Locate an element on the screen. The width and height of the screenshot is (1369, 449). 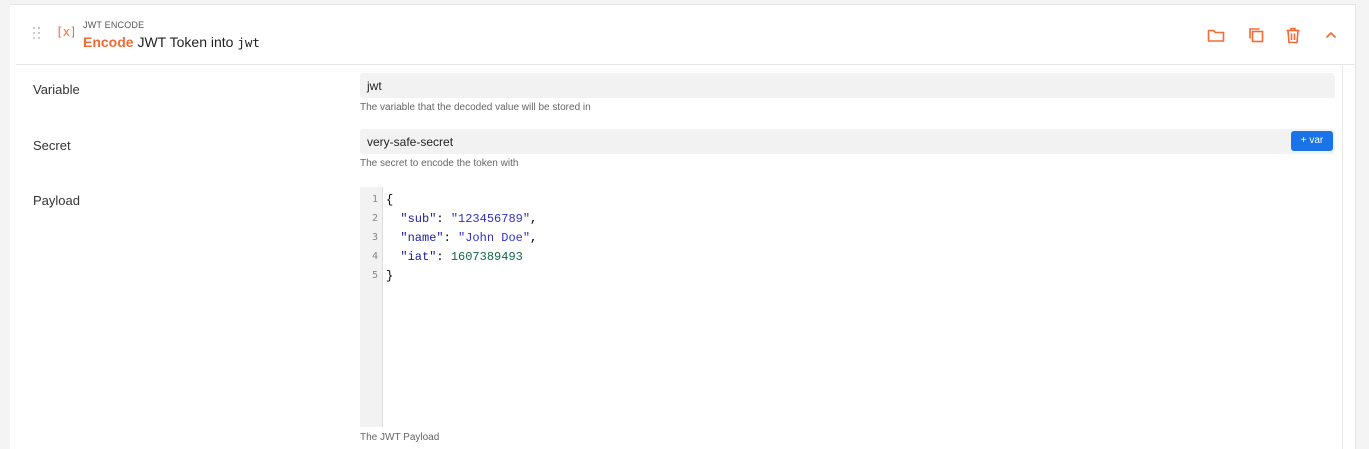
code-token: "sub" is located at coordinates (418, 219).